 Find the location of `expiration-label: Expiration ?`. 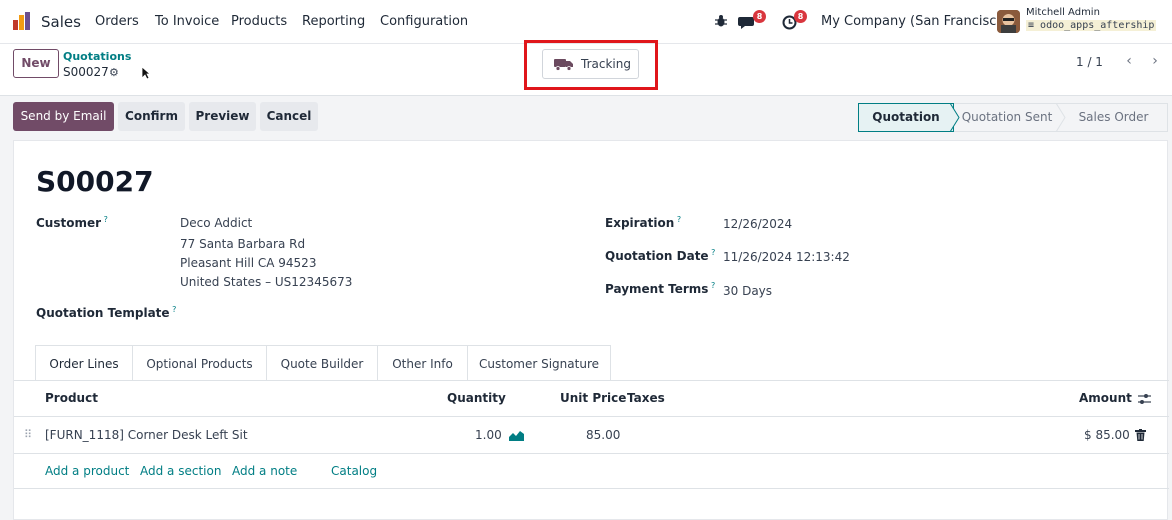

expiration-label: Expiration ? is located at coordinates (643, 222).